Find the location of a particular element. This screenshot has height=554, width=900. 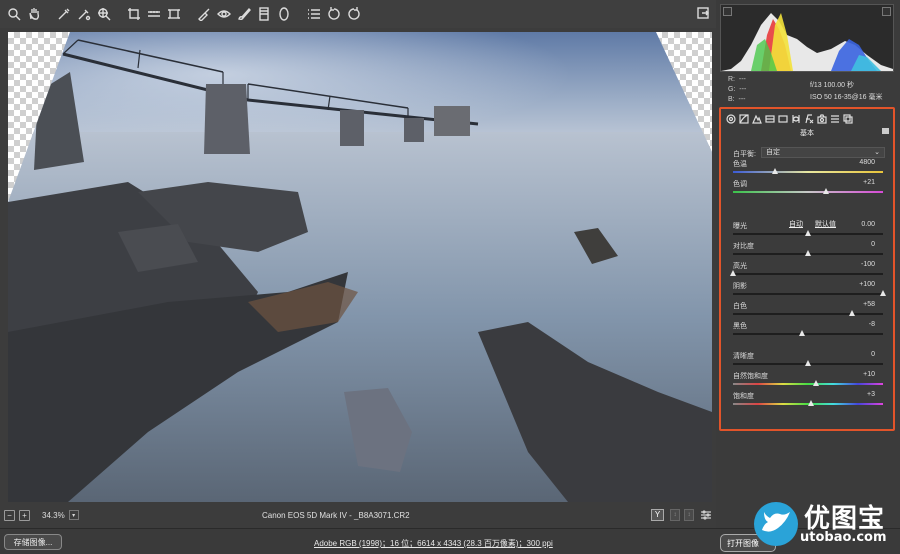

spot-removal-icon is located at coordinates (204, 14).